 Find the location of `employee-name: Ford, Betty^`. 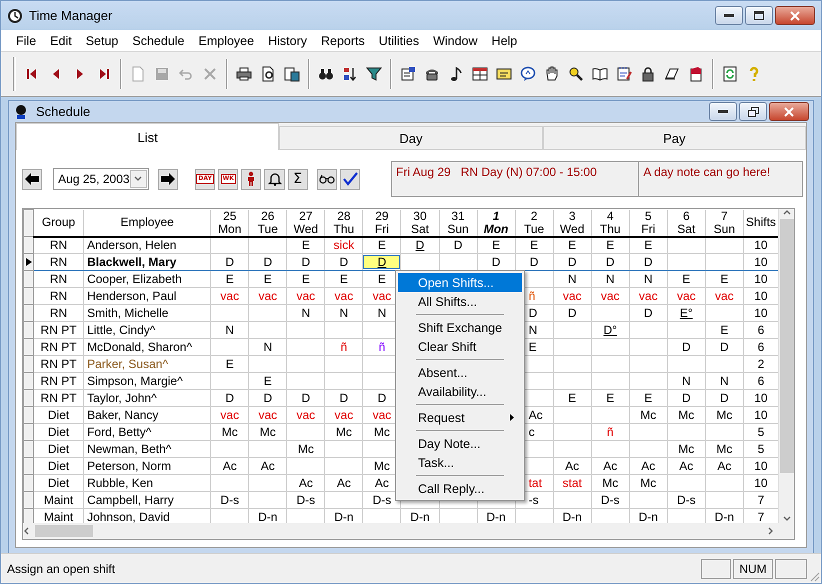

employee-name: Ford, Betty^ is located at coordinates (119, 432).